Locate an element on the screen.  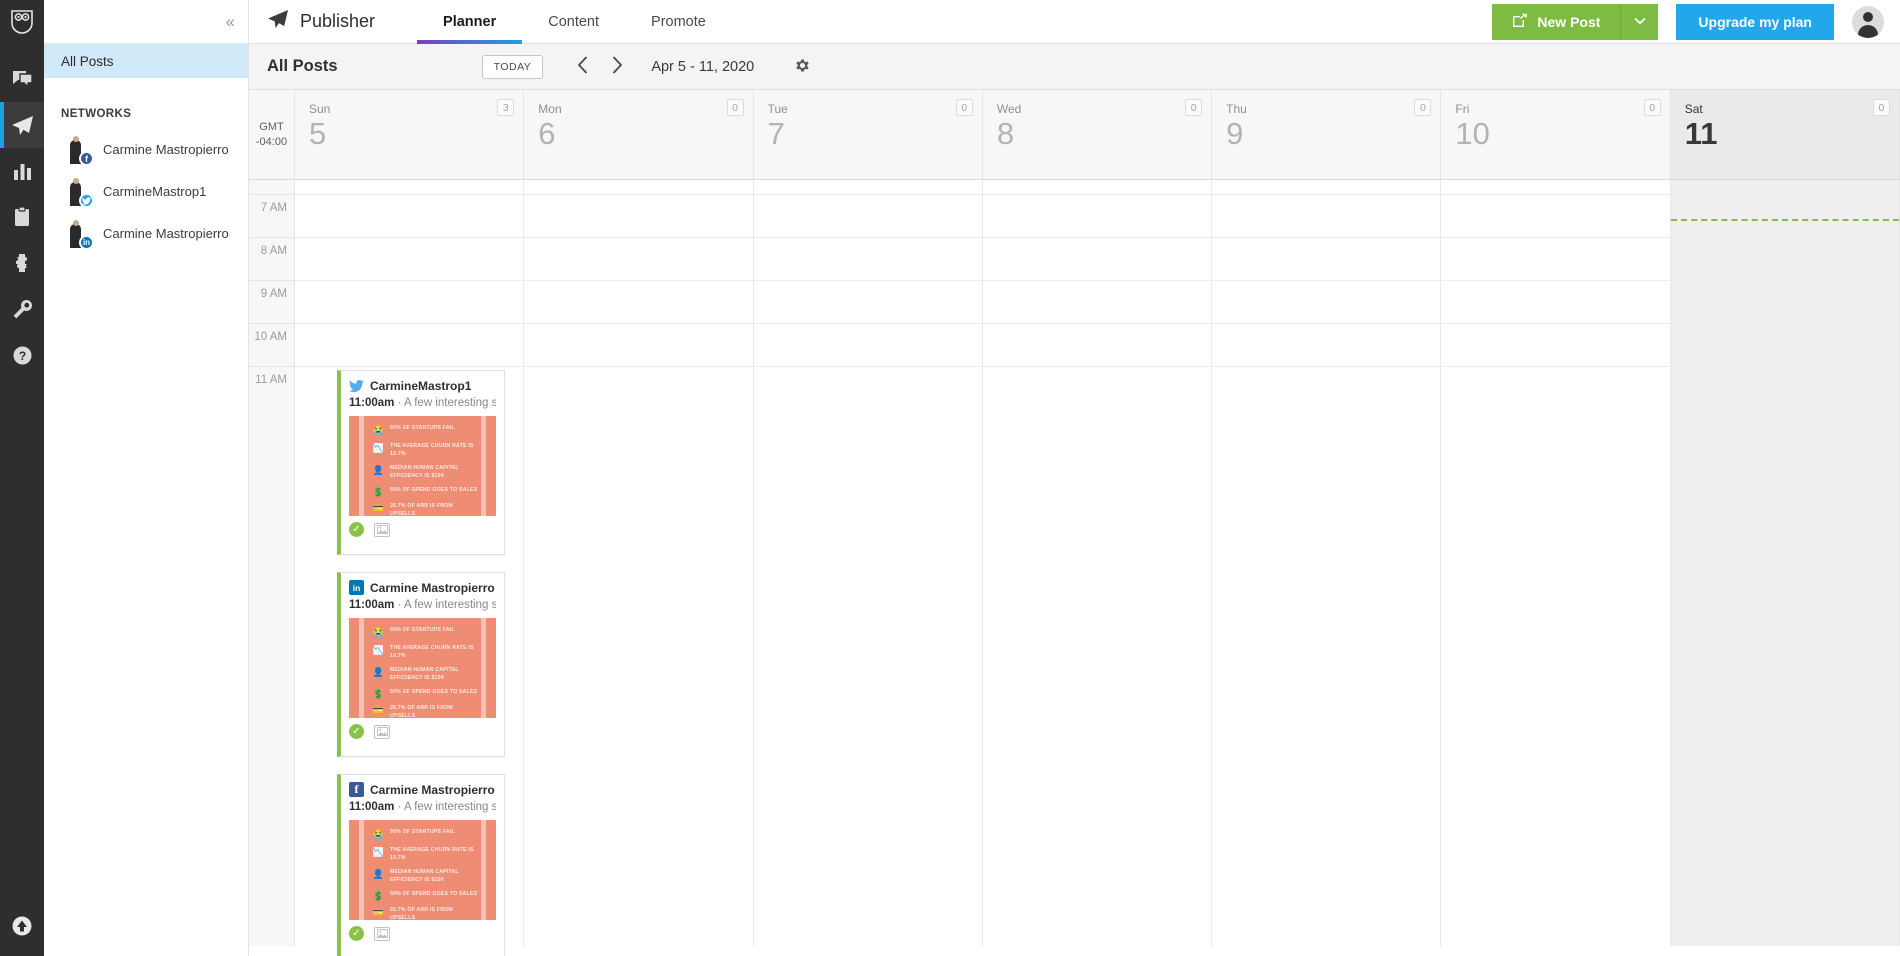
today-button: TODAY is located at coordinates (512, 66).